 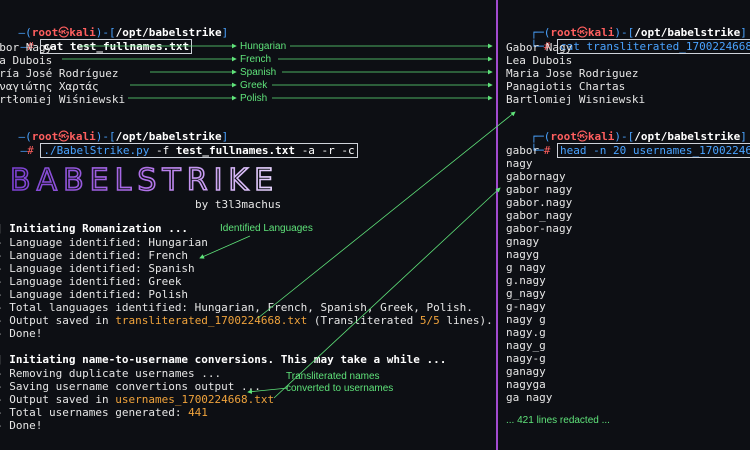 I want to click on author-line: by t3l3machus, so click(x=238, y=204).